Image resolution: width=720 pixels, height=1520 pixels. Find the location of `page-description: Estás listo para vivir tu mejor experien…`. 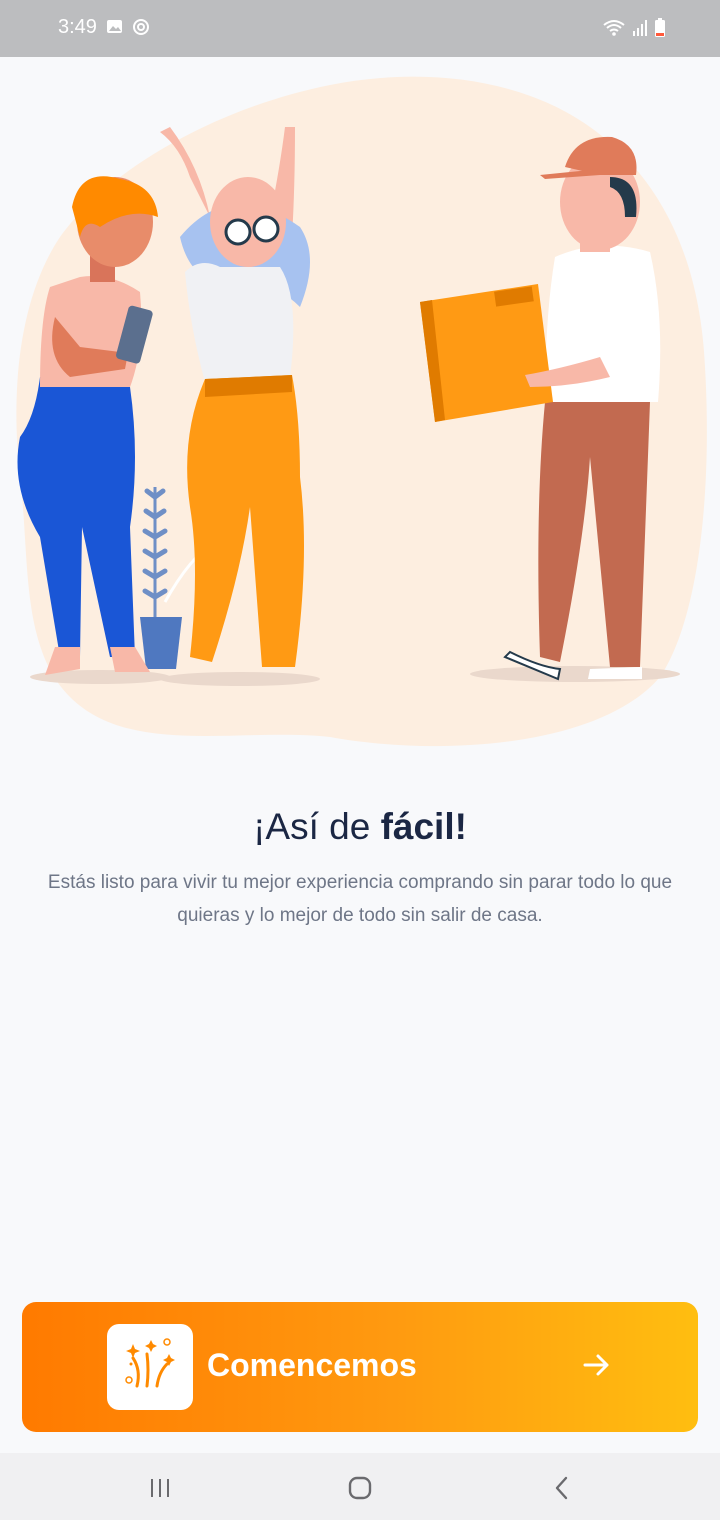

page-description: Estás listo para vivir tu mejor experien… is located at coordinates (360, 899).